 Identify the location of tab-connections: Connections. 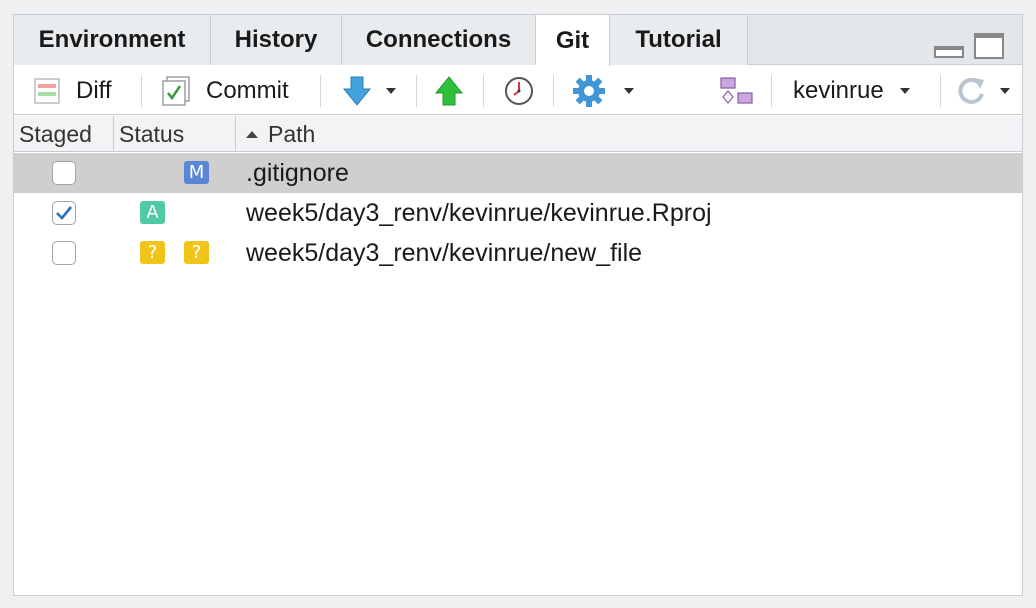
(439, 40).